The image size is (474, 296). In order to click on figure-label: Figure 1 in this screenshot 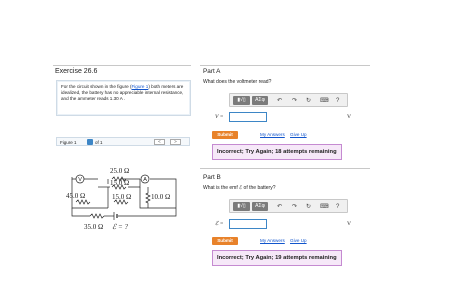, I will do `click(68, 142)`.